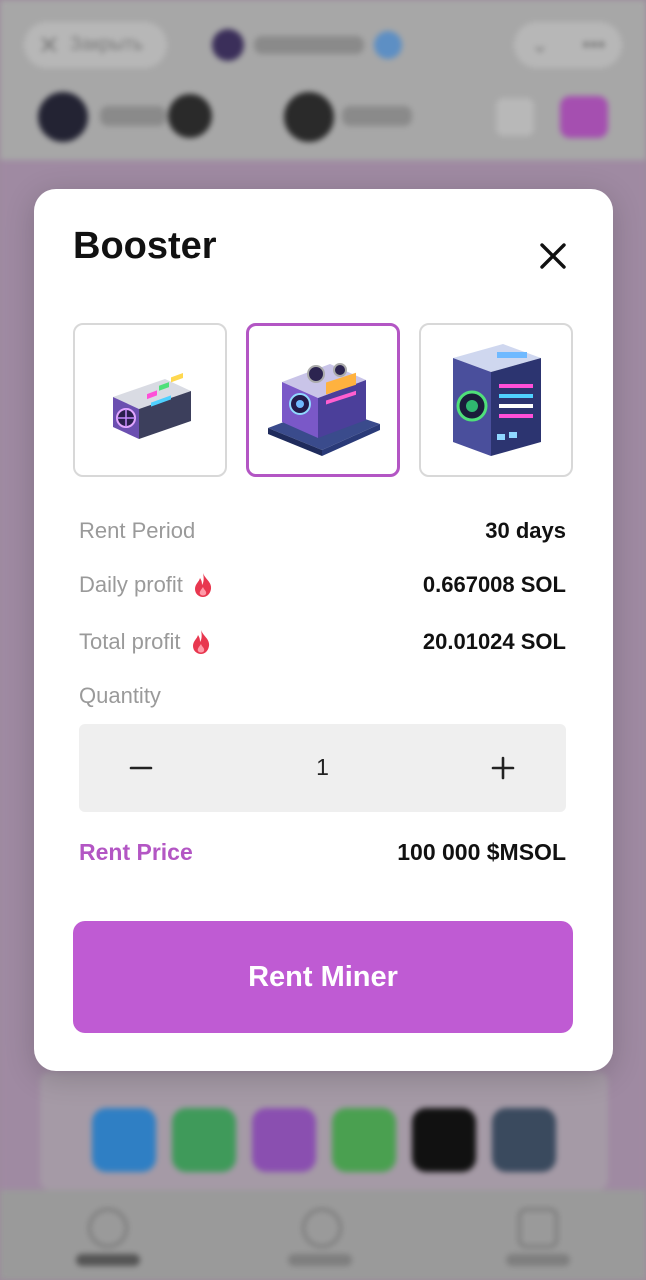 The width and height of the screenshot is (646, 1280). I want to click on whatsapp-icon, so click(204, 1140).